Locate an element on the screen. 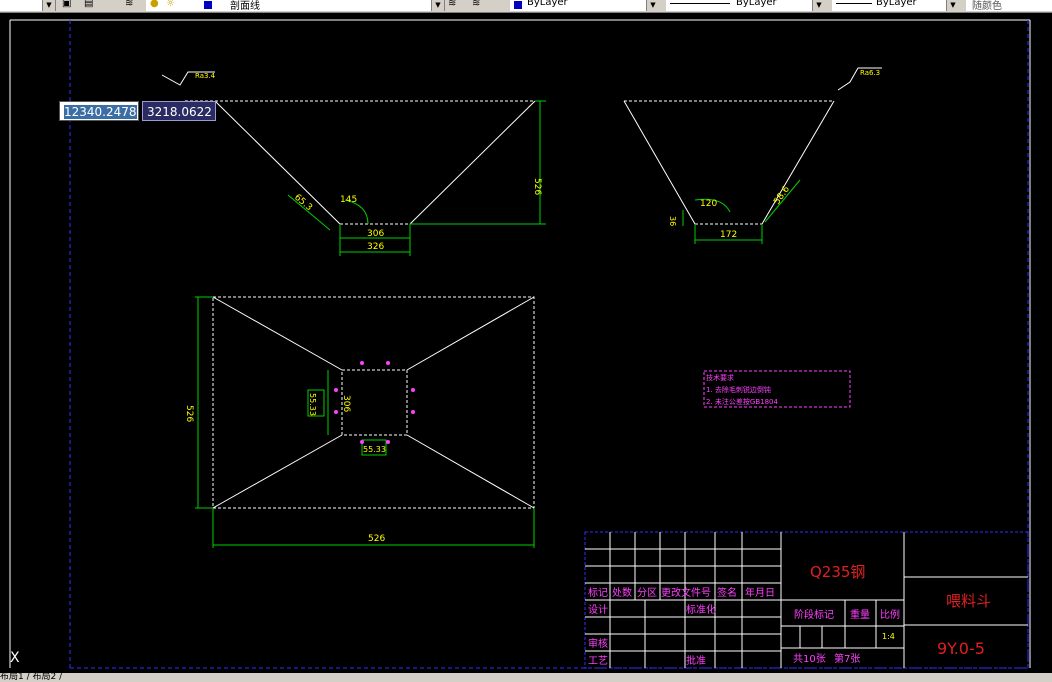 The width and height of the screenshot is (1052, 682). coordinate-x-input: 12340.2478 is located at coordinates (99, 111).